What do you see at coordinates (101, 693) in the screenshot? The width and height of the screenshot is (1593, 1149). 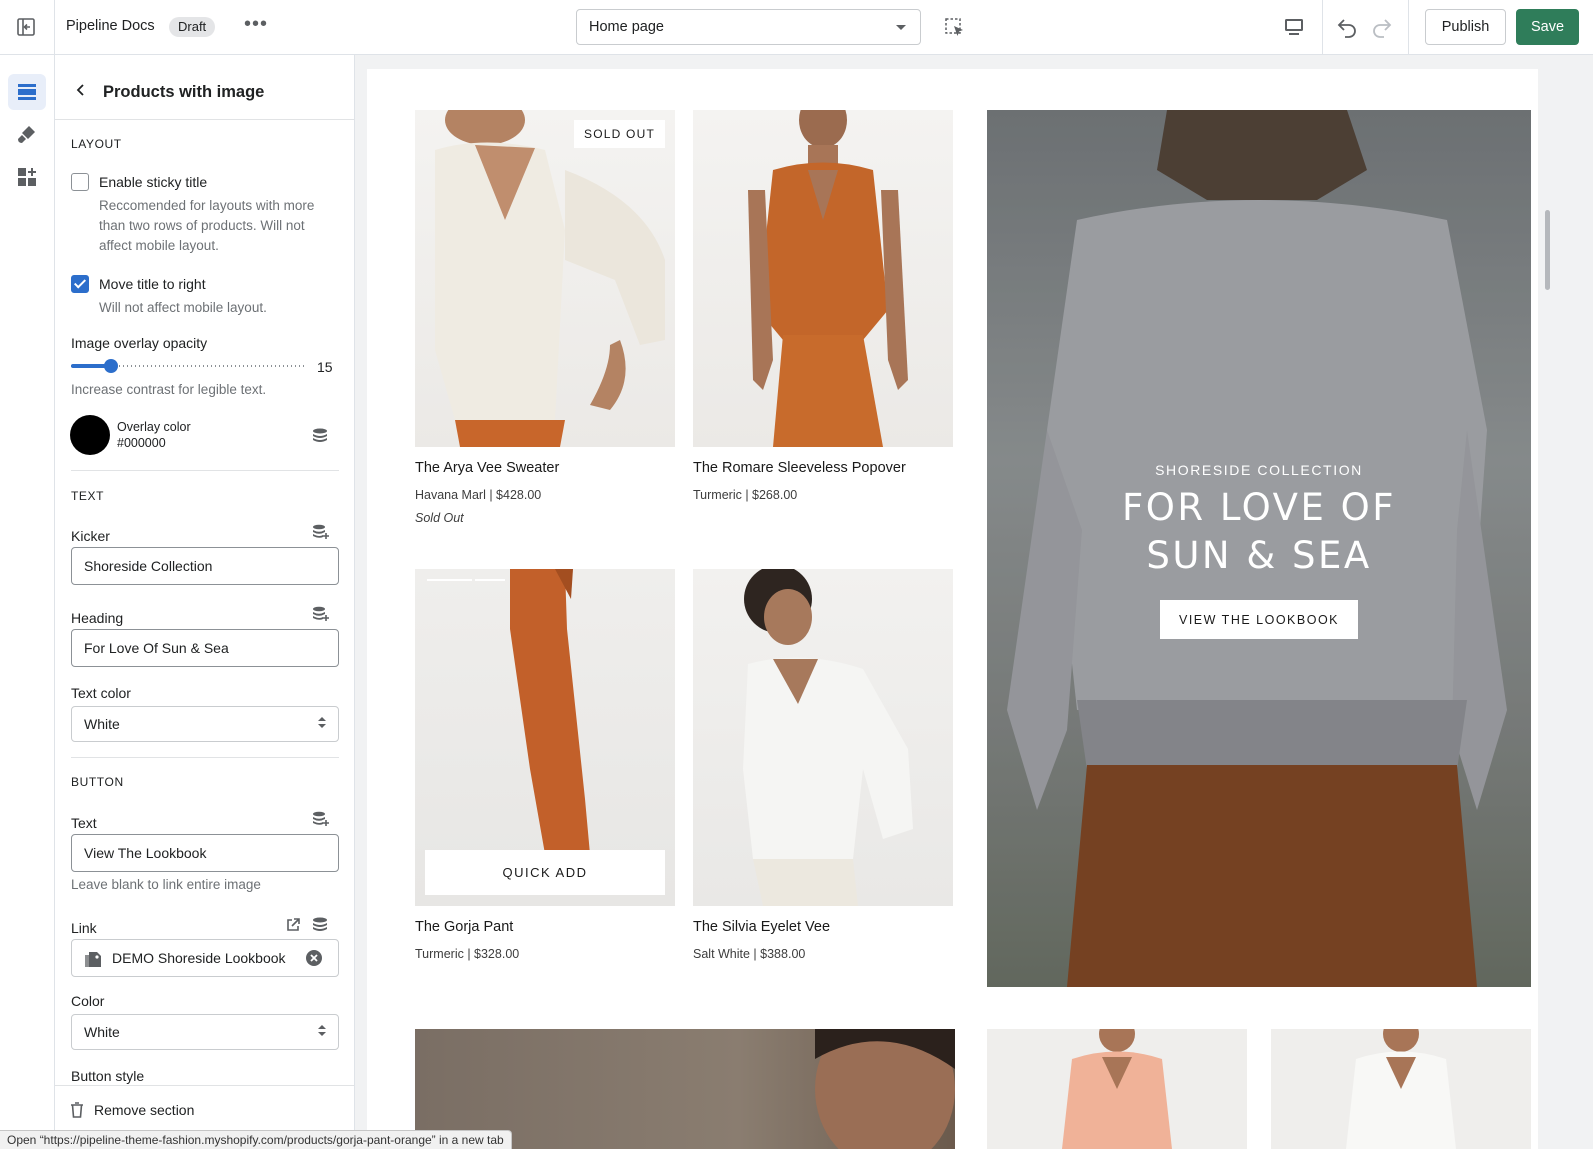 I see `text-color-label: Text color` at bounding box center [101, 693].